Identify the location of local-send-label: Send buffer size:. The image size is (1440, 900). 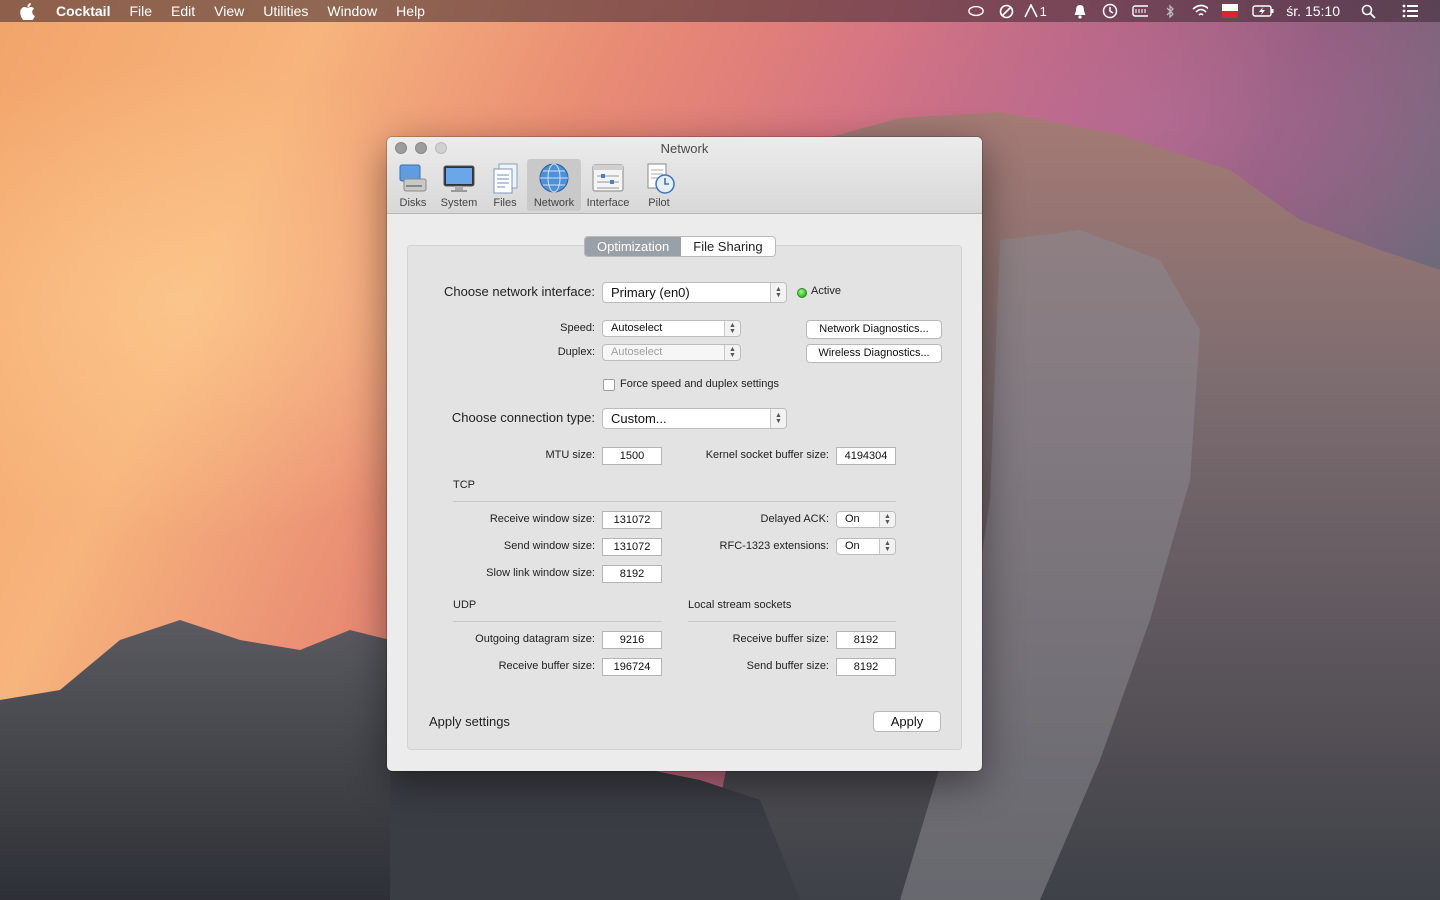
(787, 666).